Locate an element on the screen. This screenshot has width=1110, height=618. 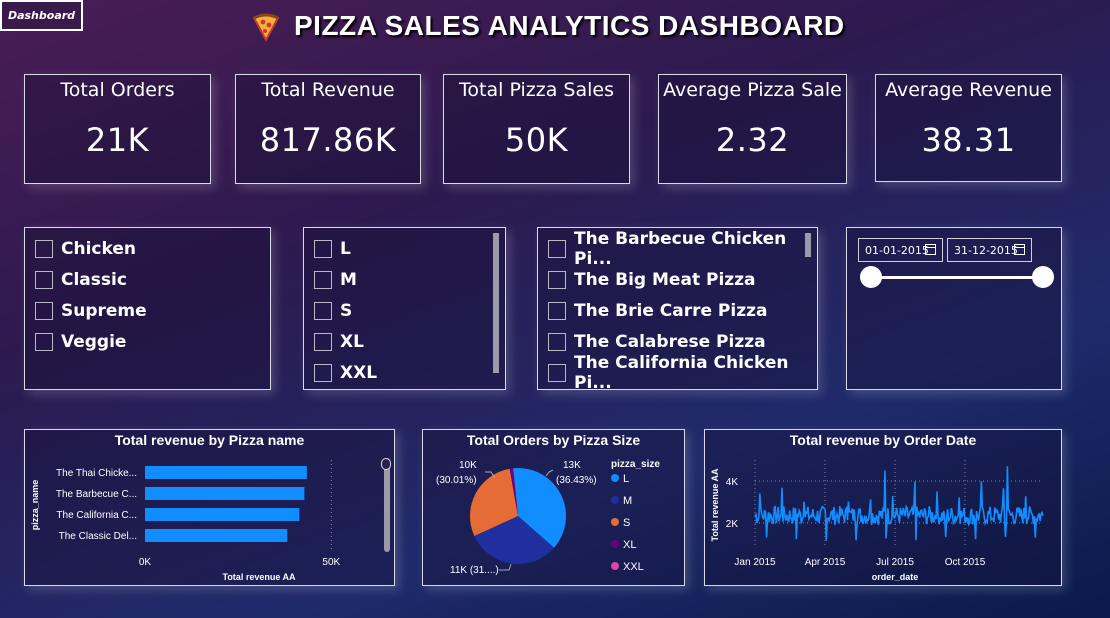
legend-label: XL is located at coordinates (629, 545).